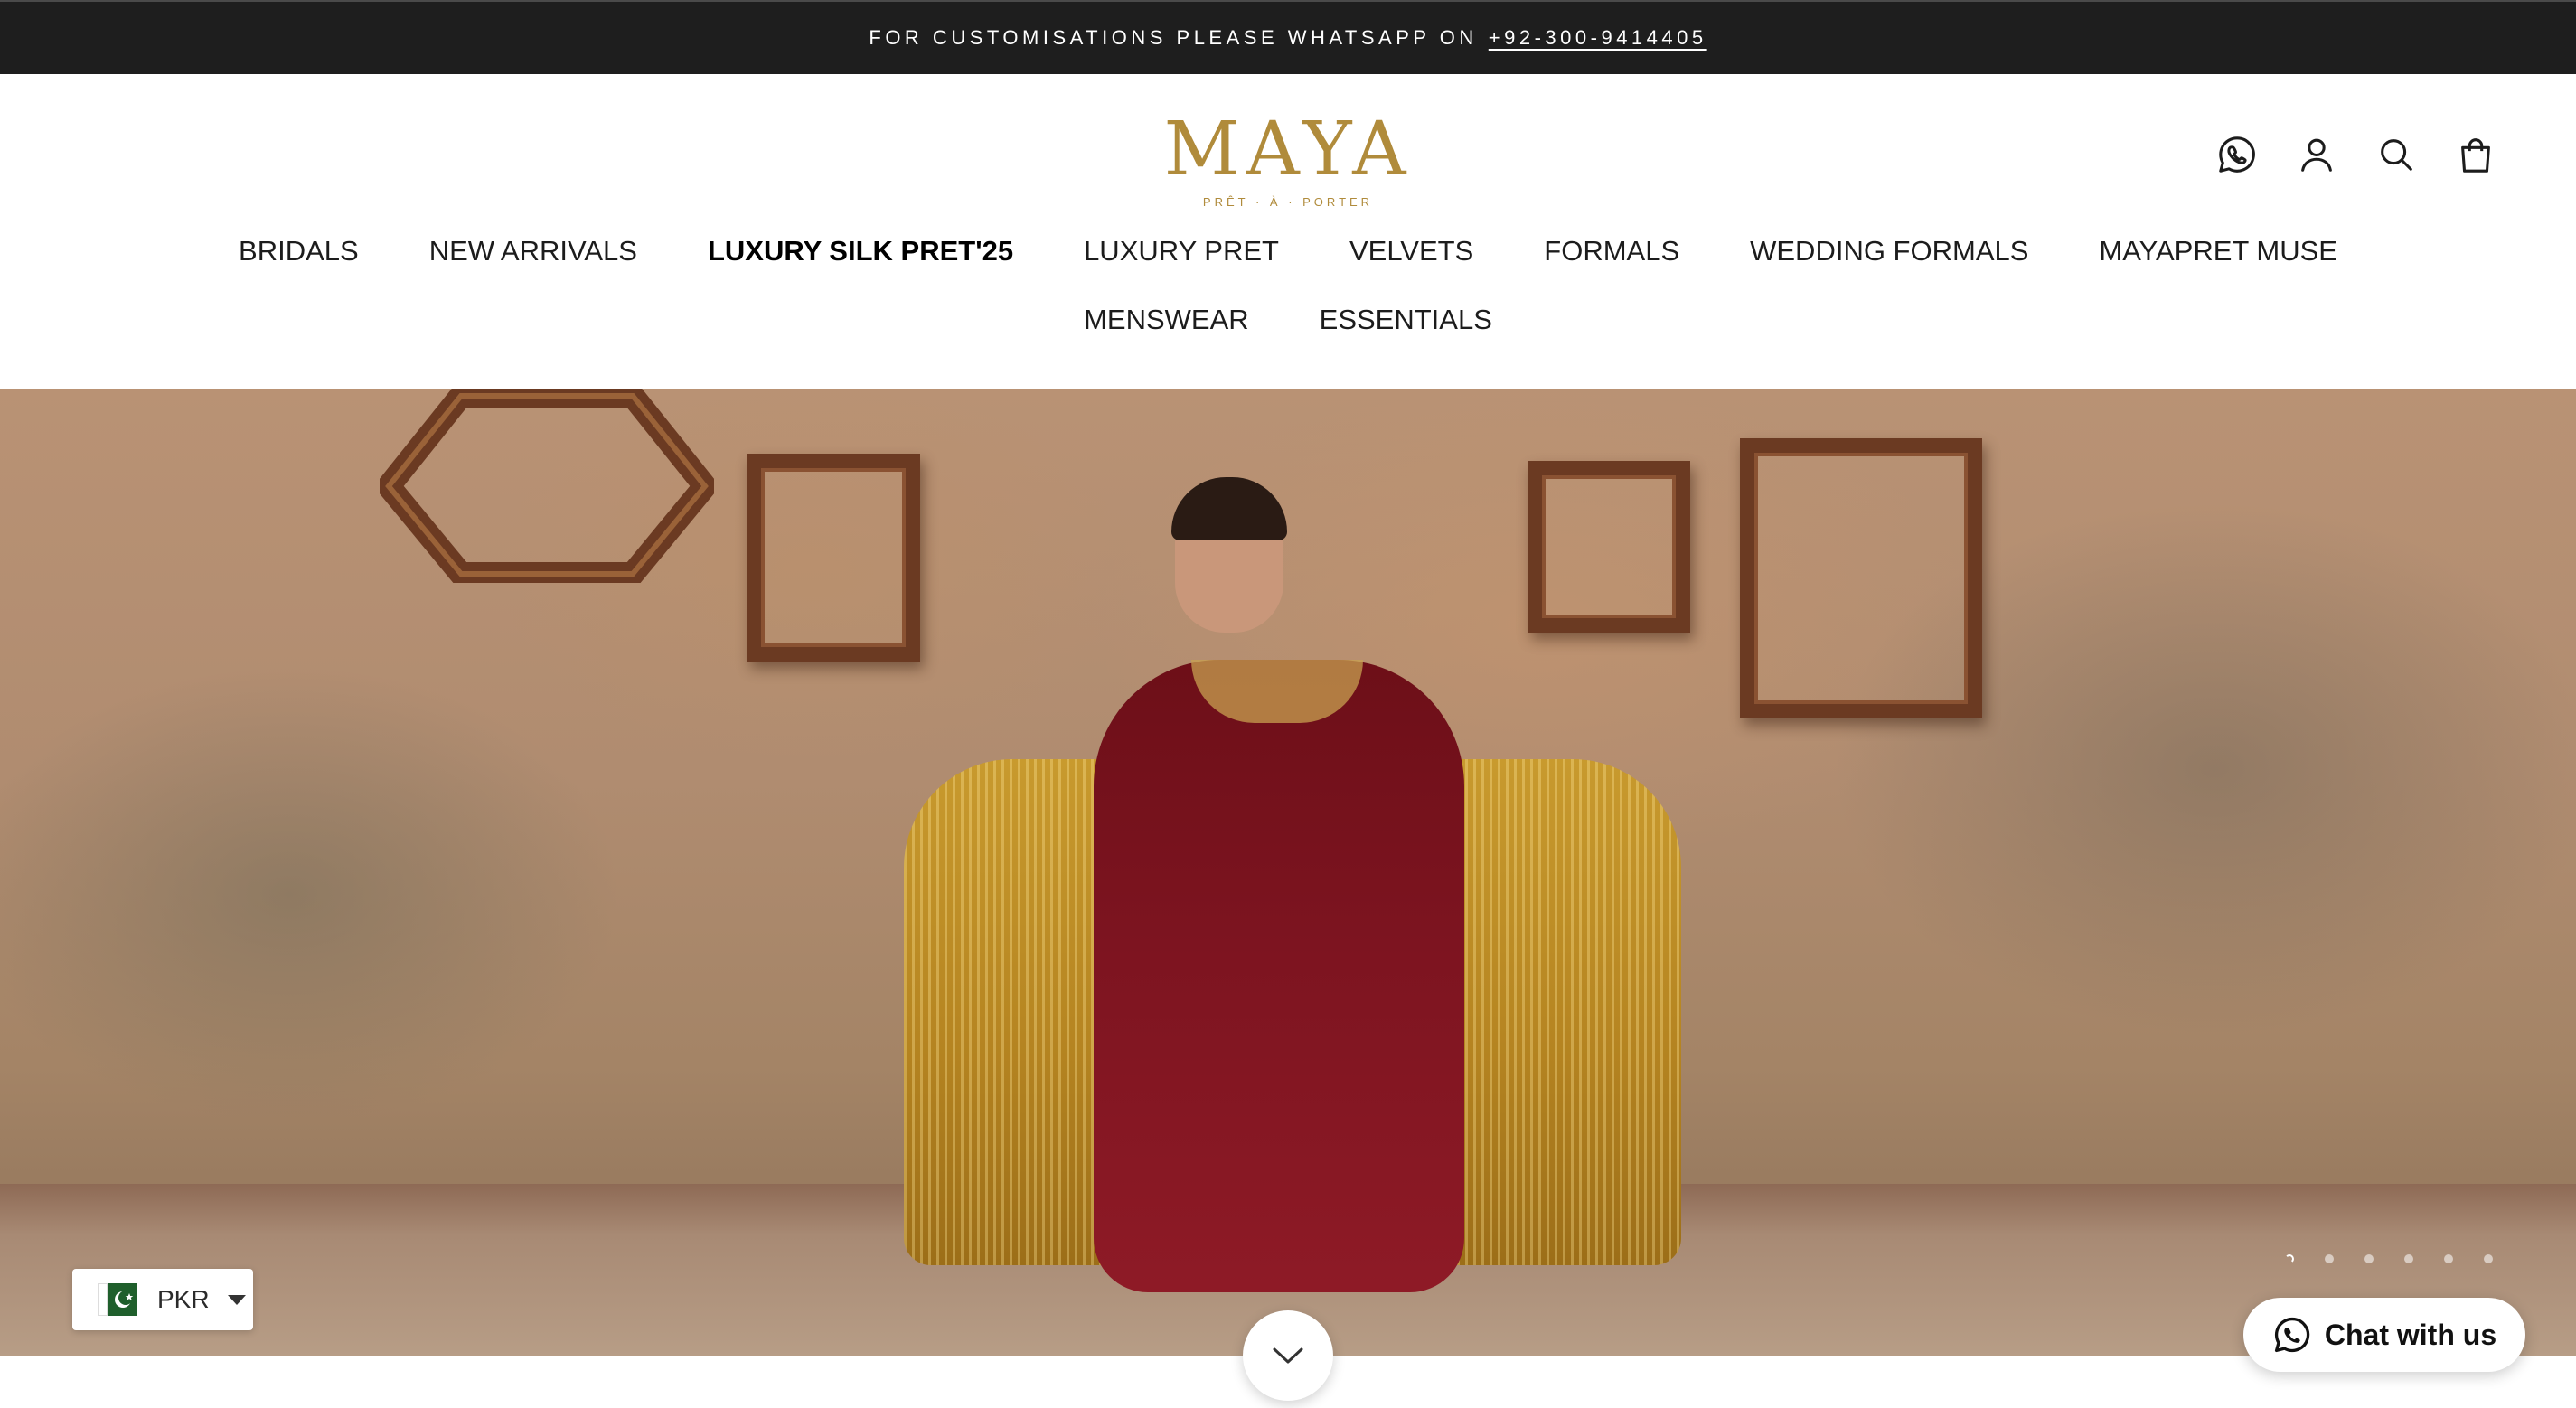 This screenshot has height=1408, width=2576. Describe the element at coordinates (183, 1299) in the screenshot. I see `currency-code: PKR` at that location.